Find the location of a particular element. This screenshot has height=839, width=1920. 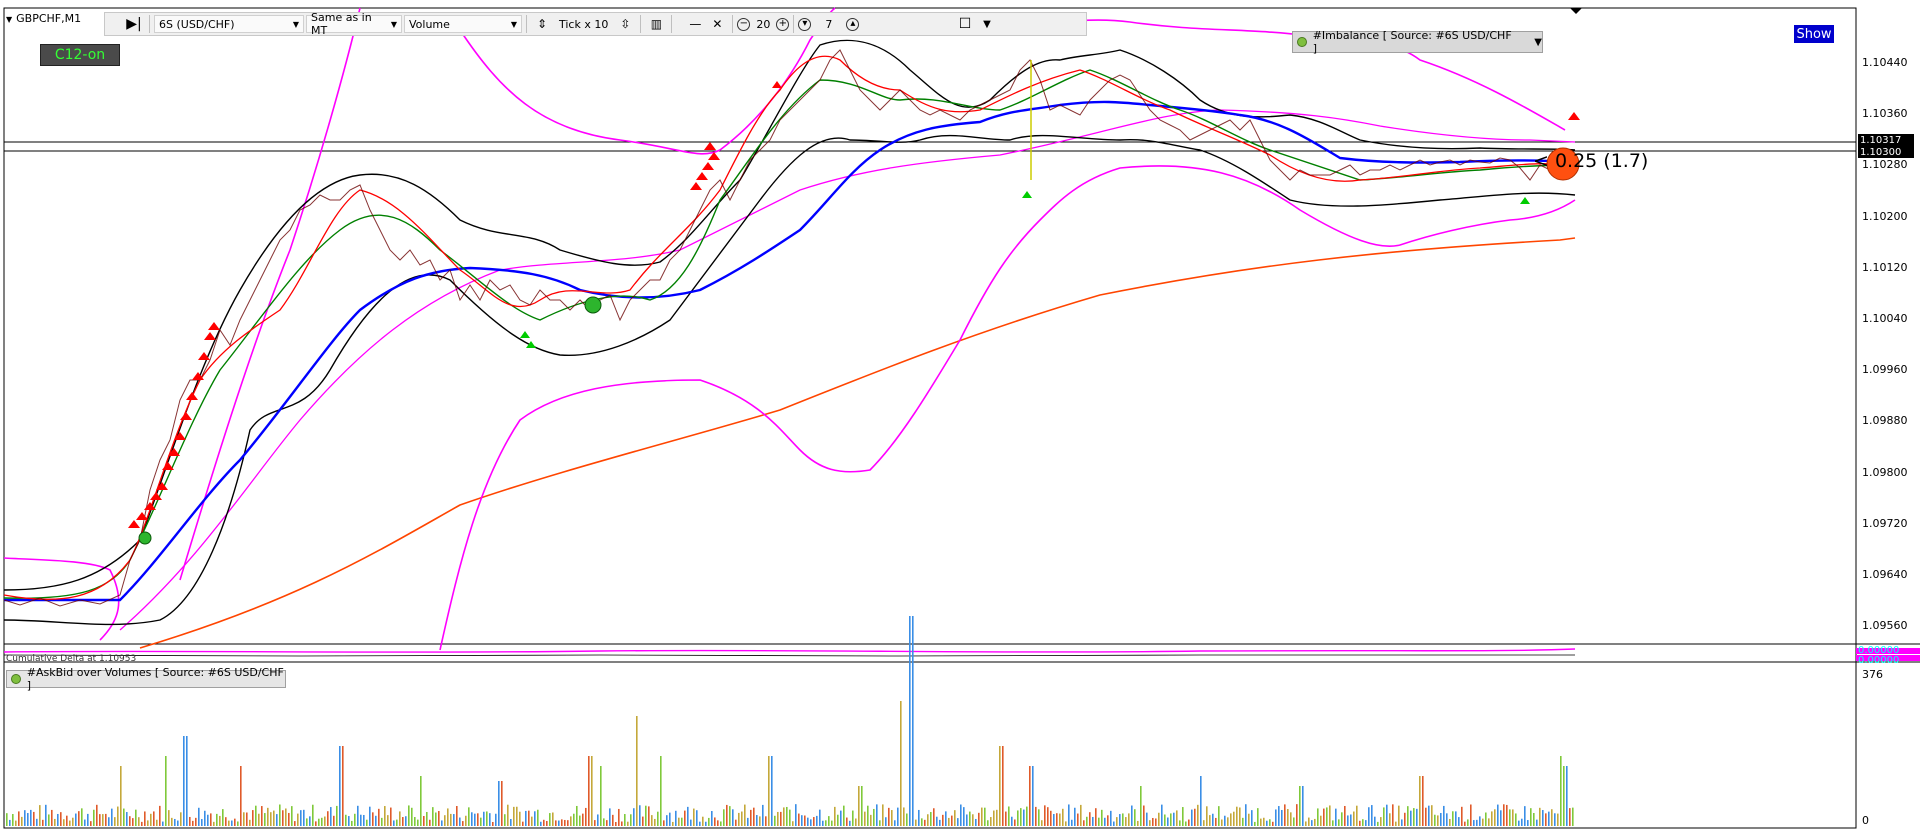

tick-size-icon: ⇕ is located at coordinates (542, 24).